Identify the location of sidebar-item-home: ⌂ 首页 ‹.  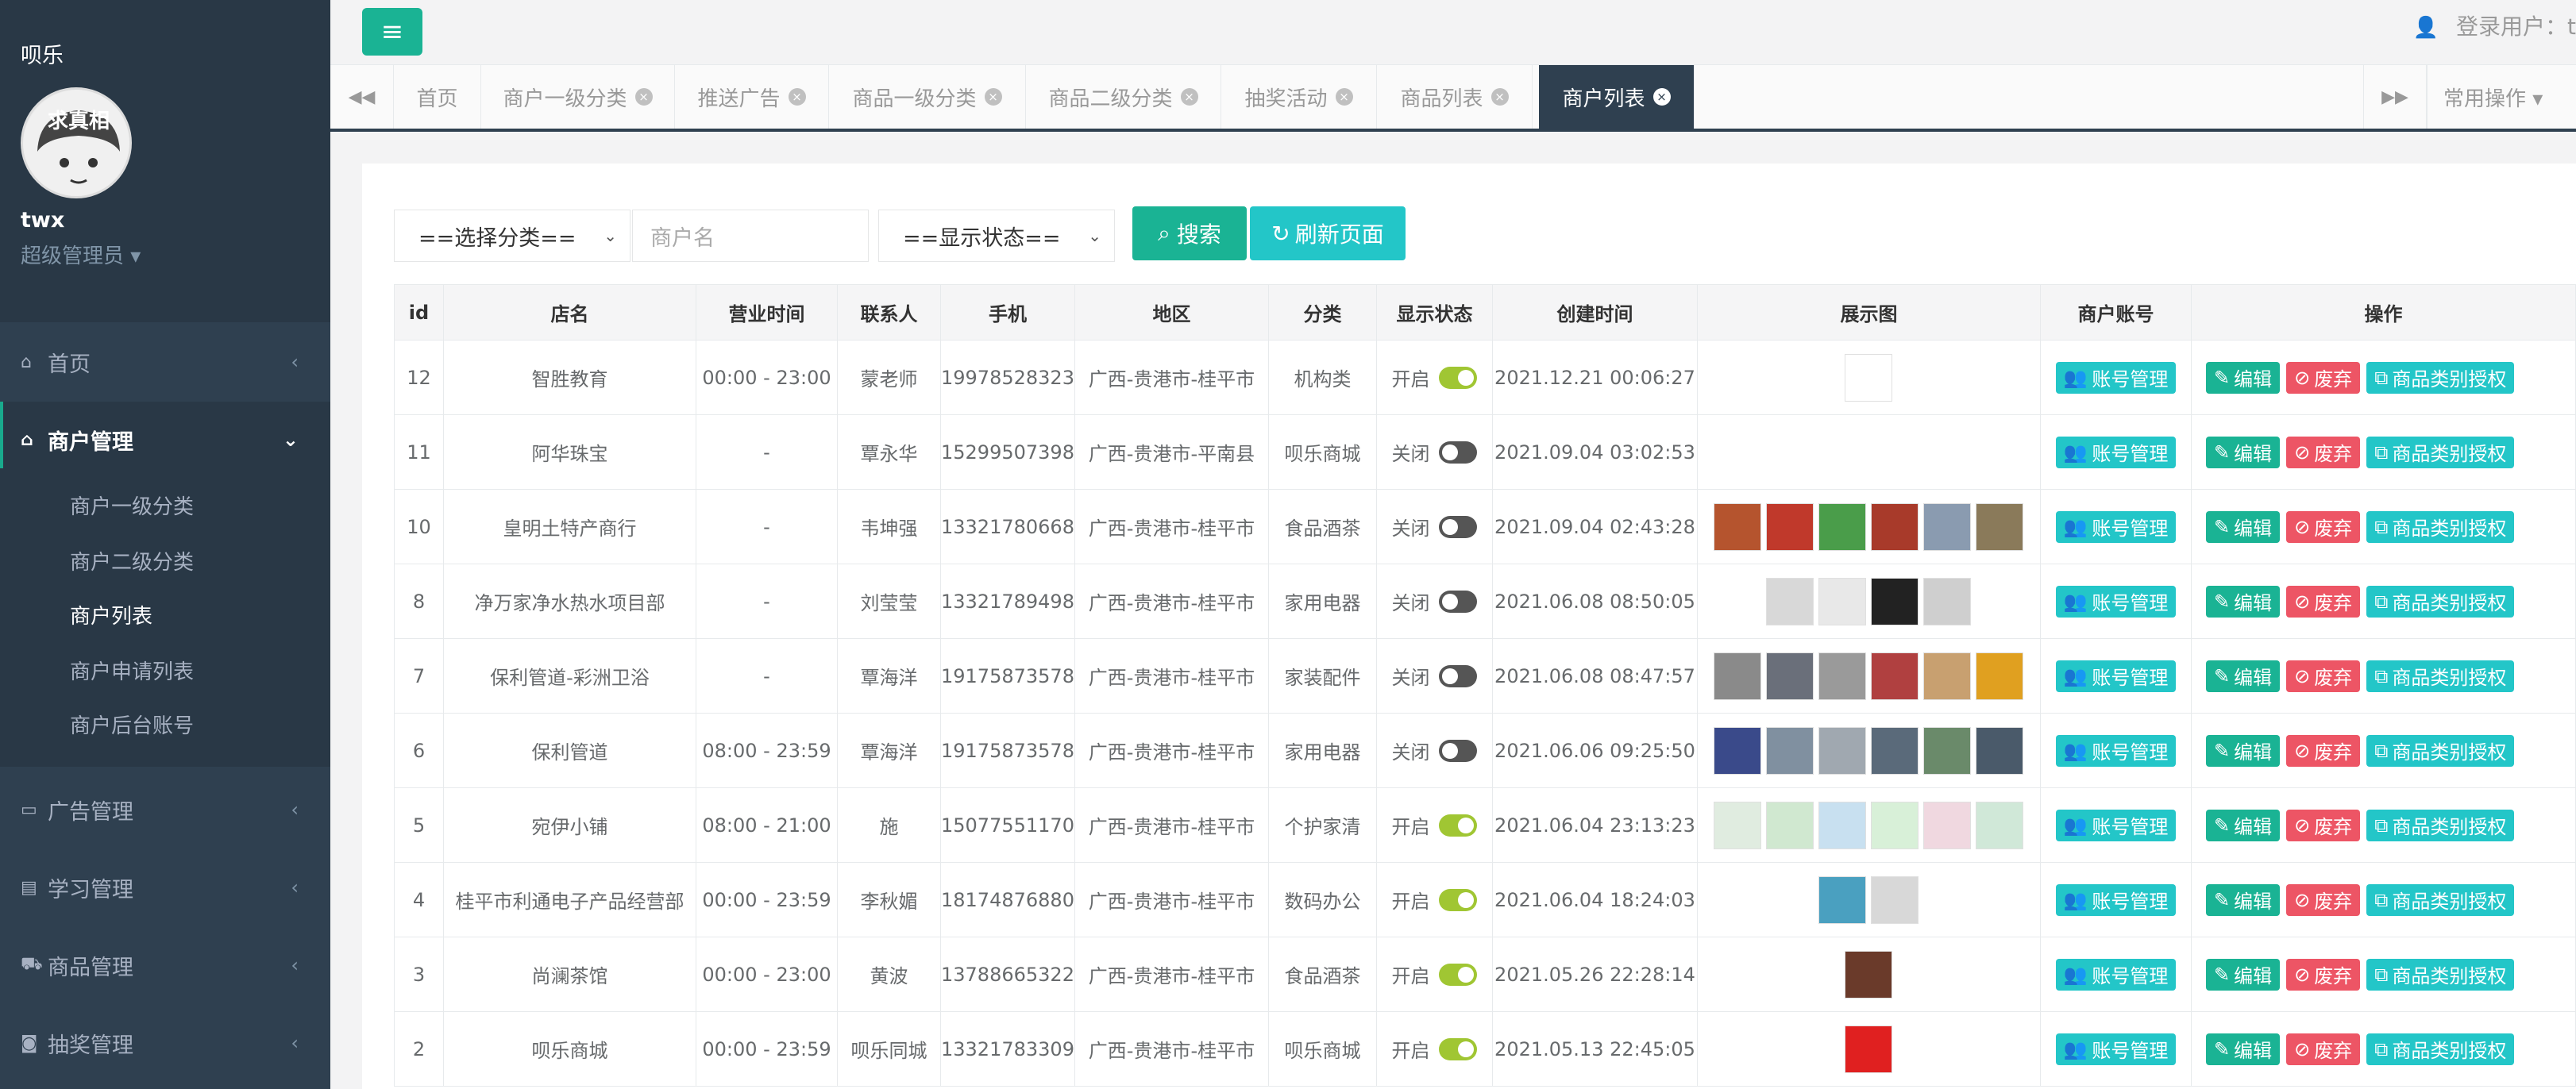
(165, 362).